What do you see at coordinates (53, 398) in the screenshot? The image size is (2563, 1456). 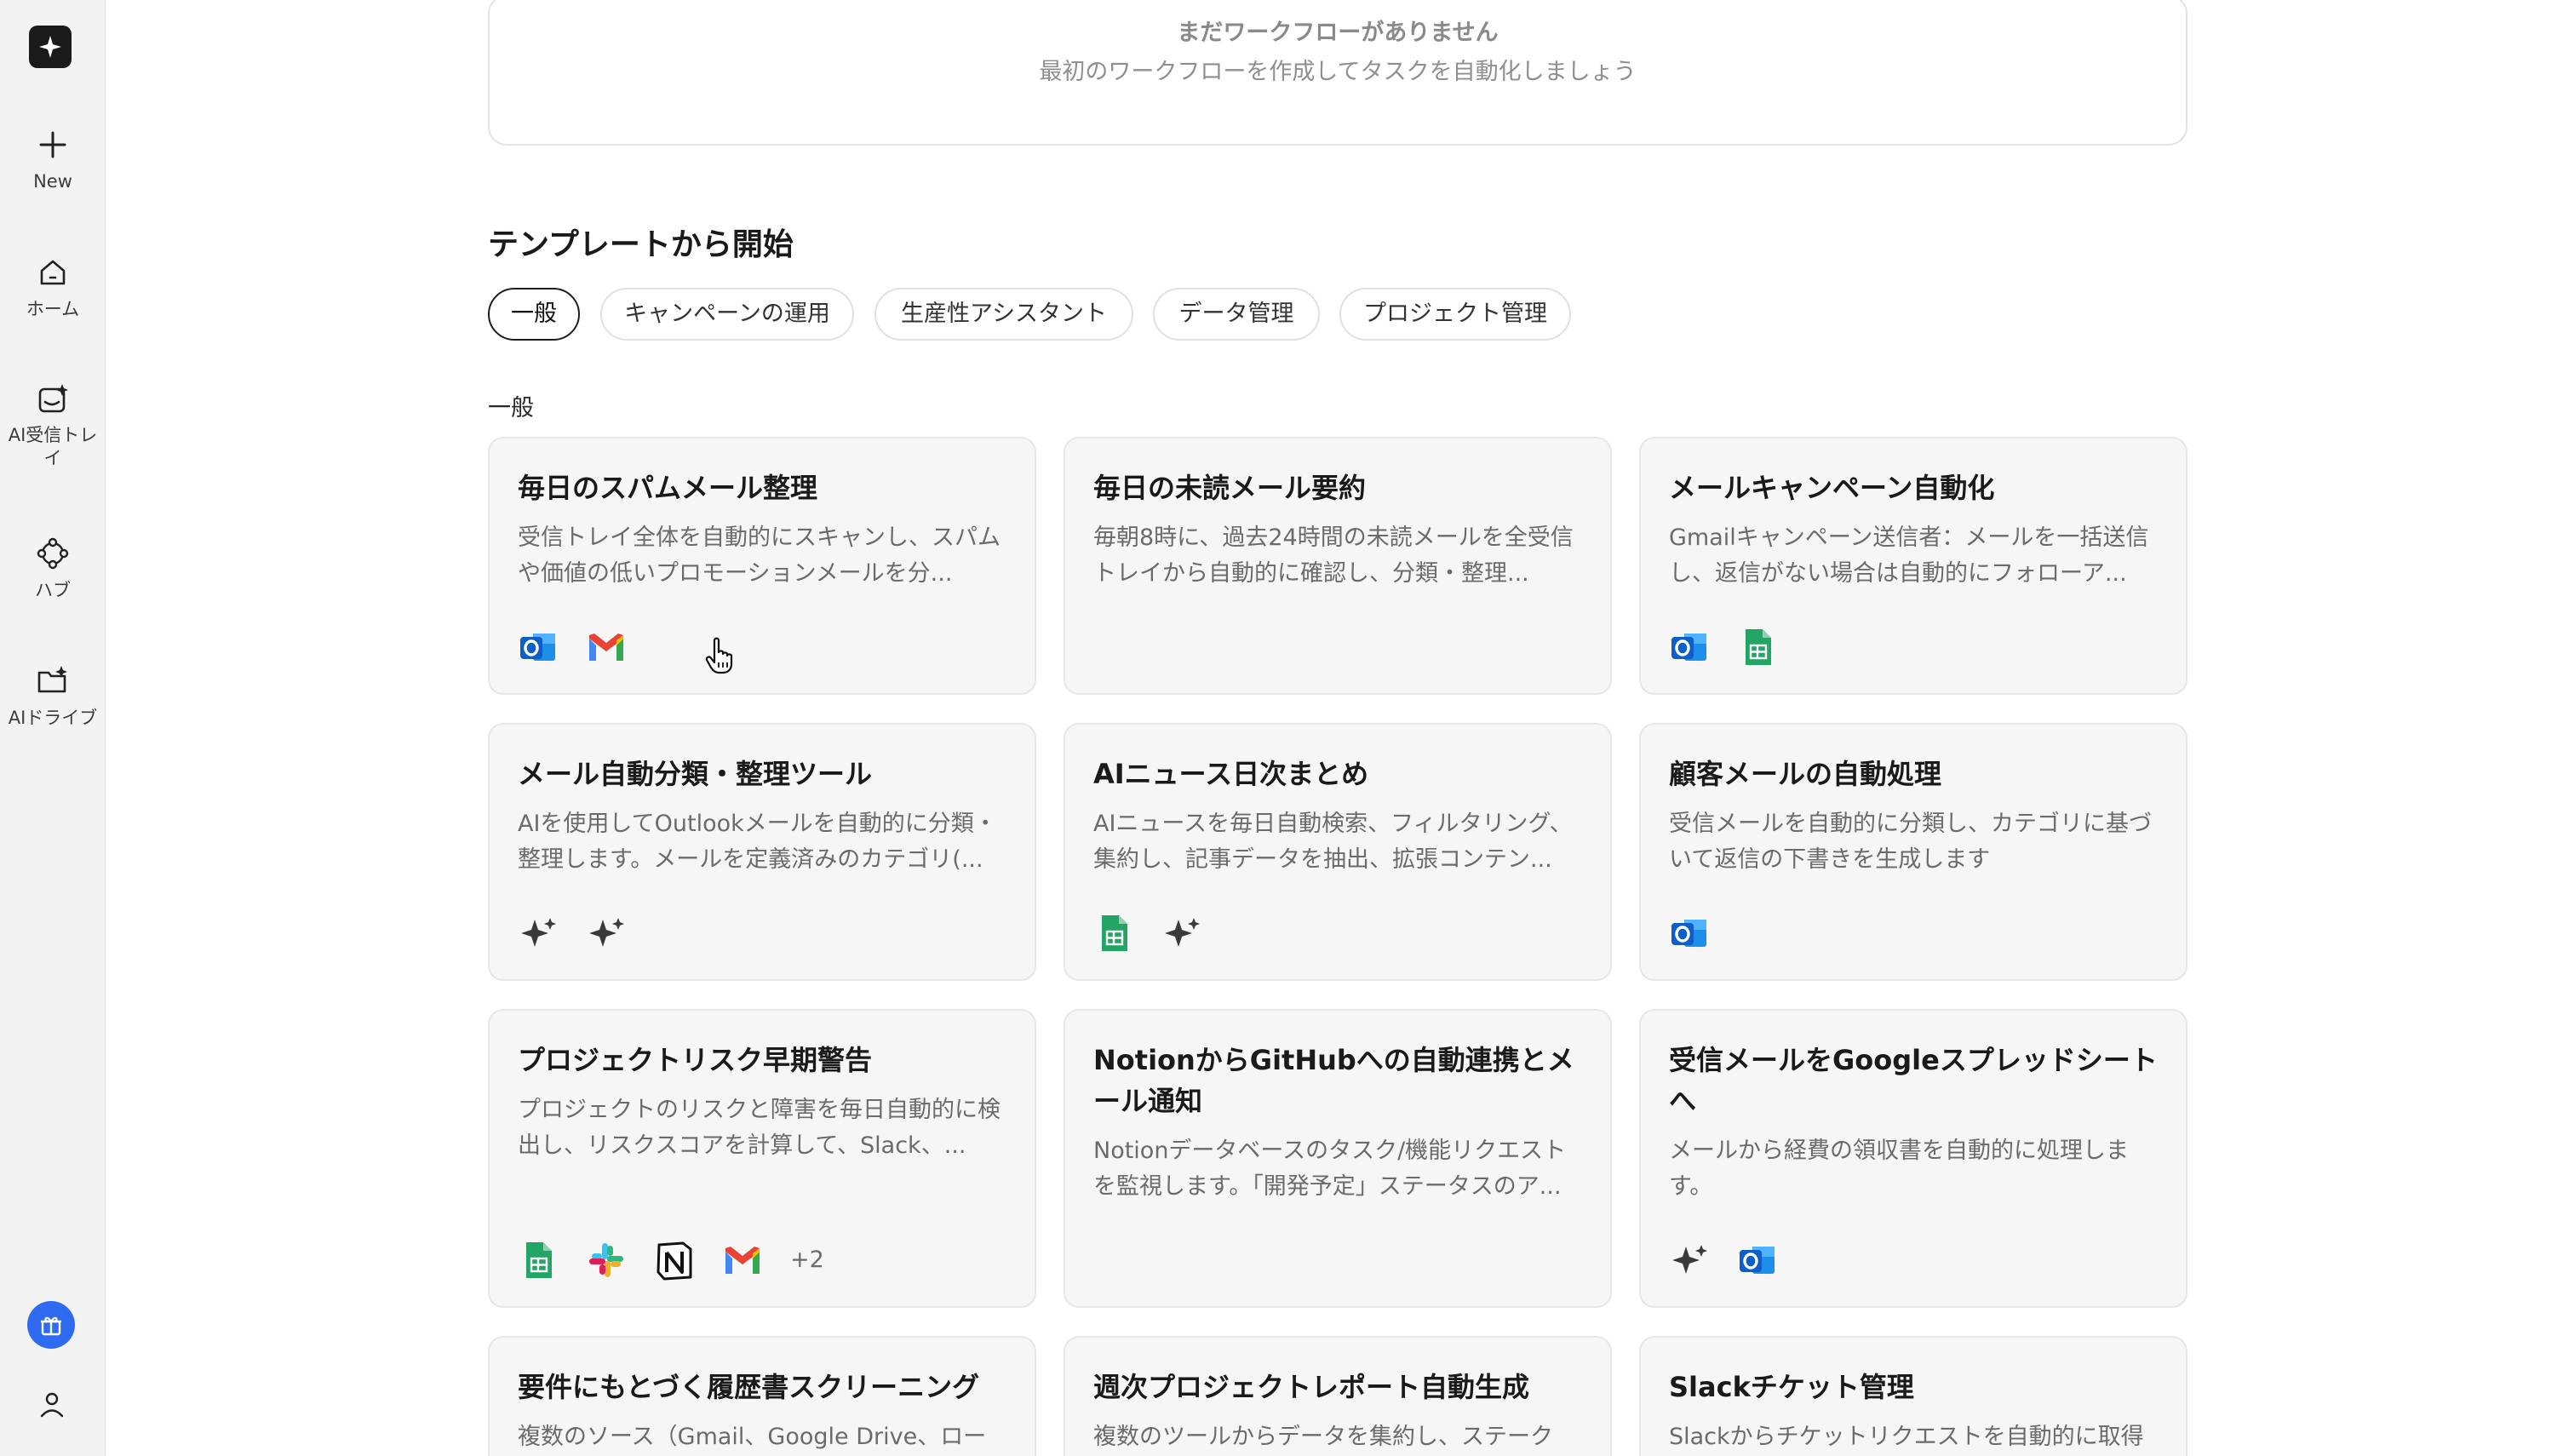 I see `ai-inbox-icon` at bounding box center [53, 398].